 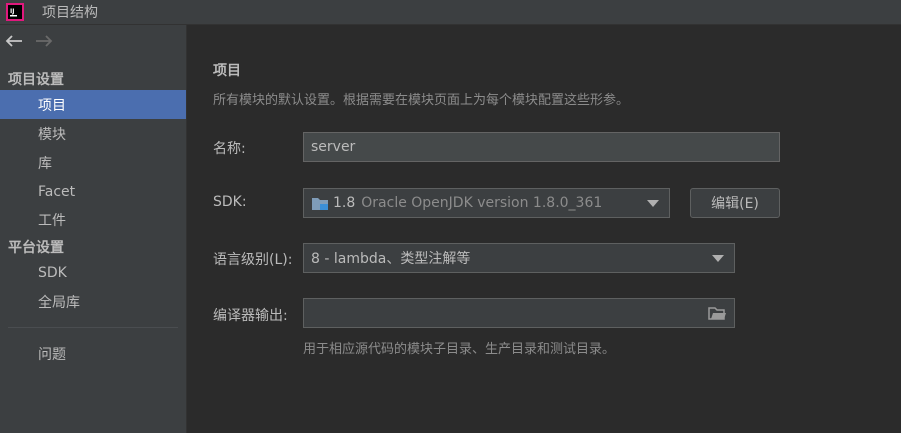 What do you see at coordinates (541, 147) in the screenshot?
I see `project-name-field: server` at bounding box center [541, 147].